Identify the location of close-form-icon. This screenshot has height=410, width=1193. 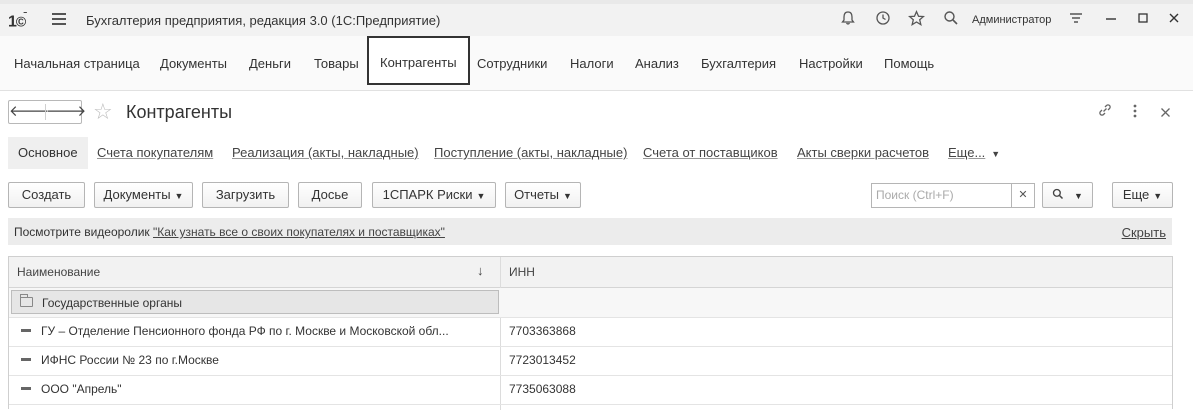
(1165, 113).